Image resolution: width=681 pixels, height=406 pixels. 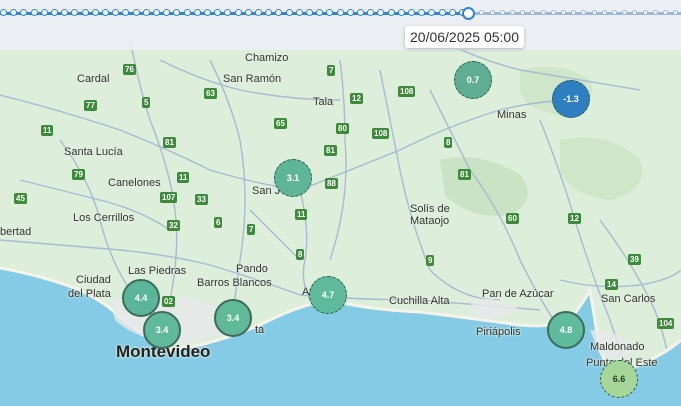 I want to click on place-label: Maldonado, so click(x=617, y=347).